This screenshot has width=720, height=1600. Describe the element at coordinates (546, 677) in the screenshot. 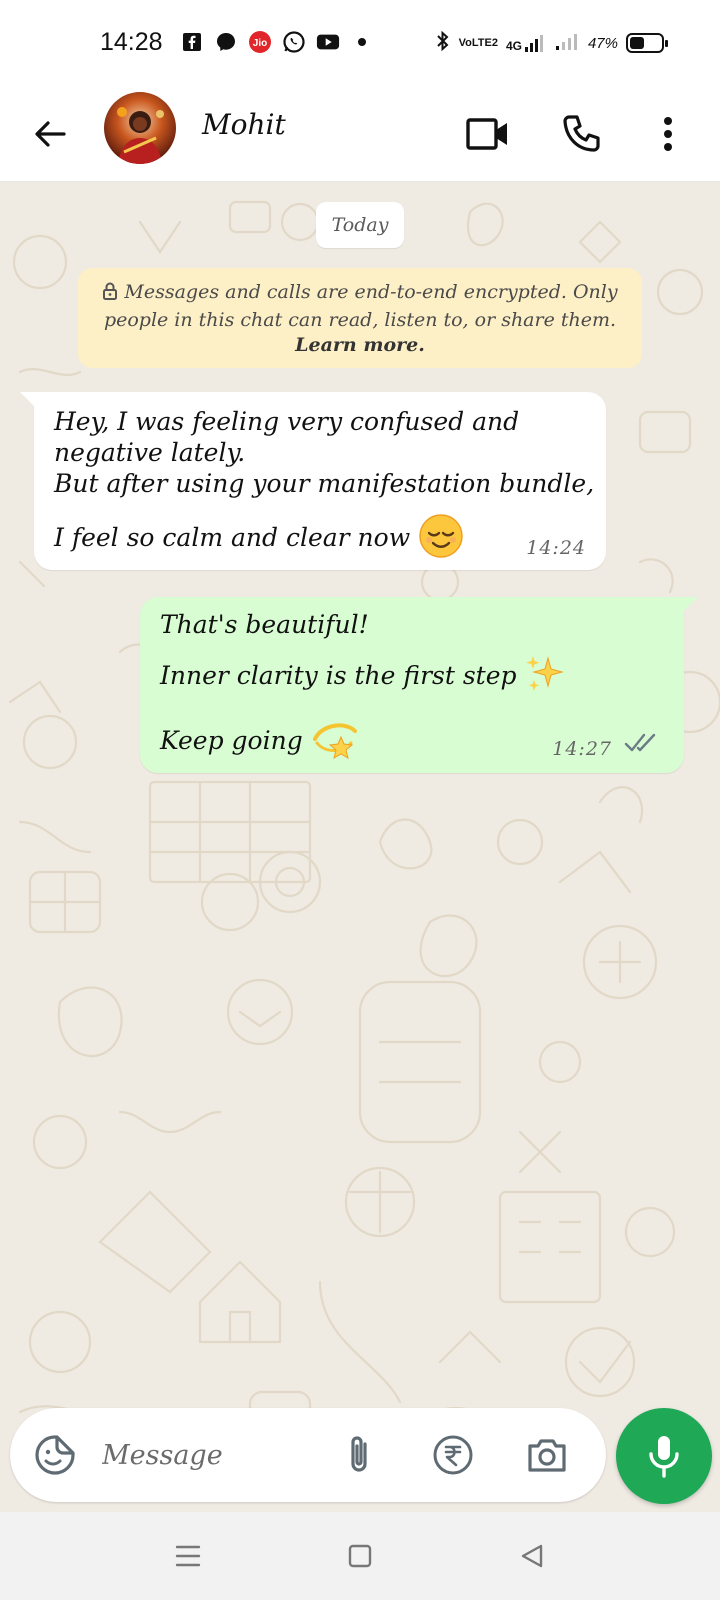

I see `sparkles-emoji` at that location.